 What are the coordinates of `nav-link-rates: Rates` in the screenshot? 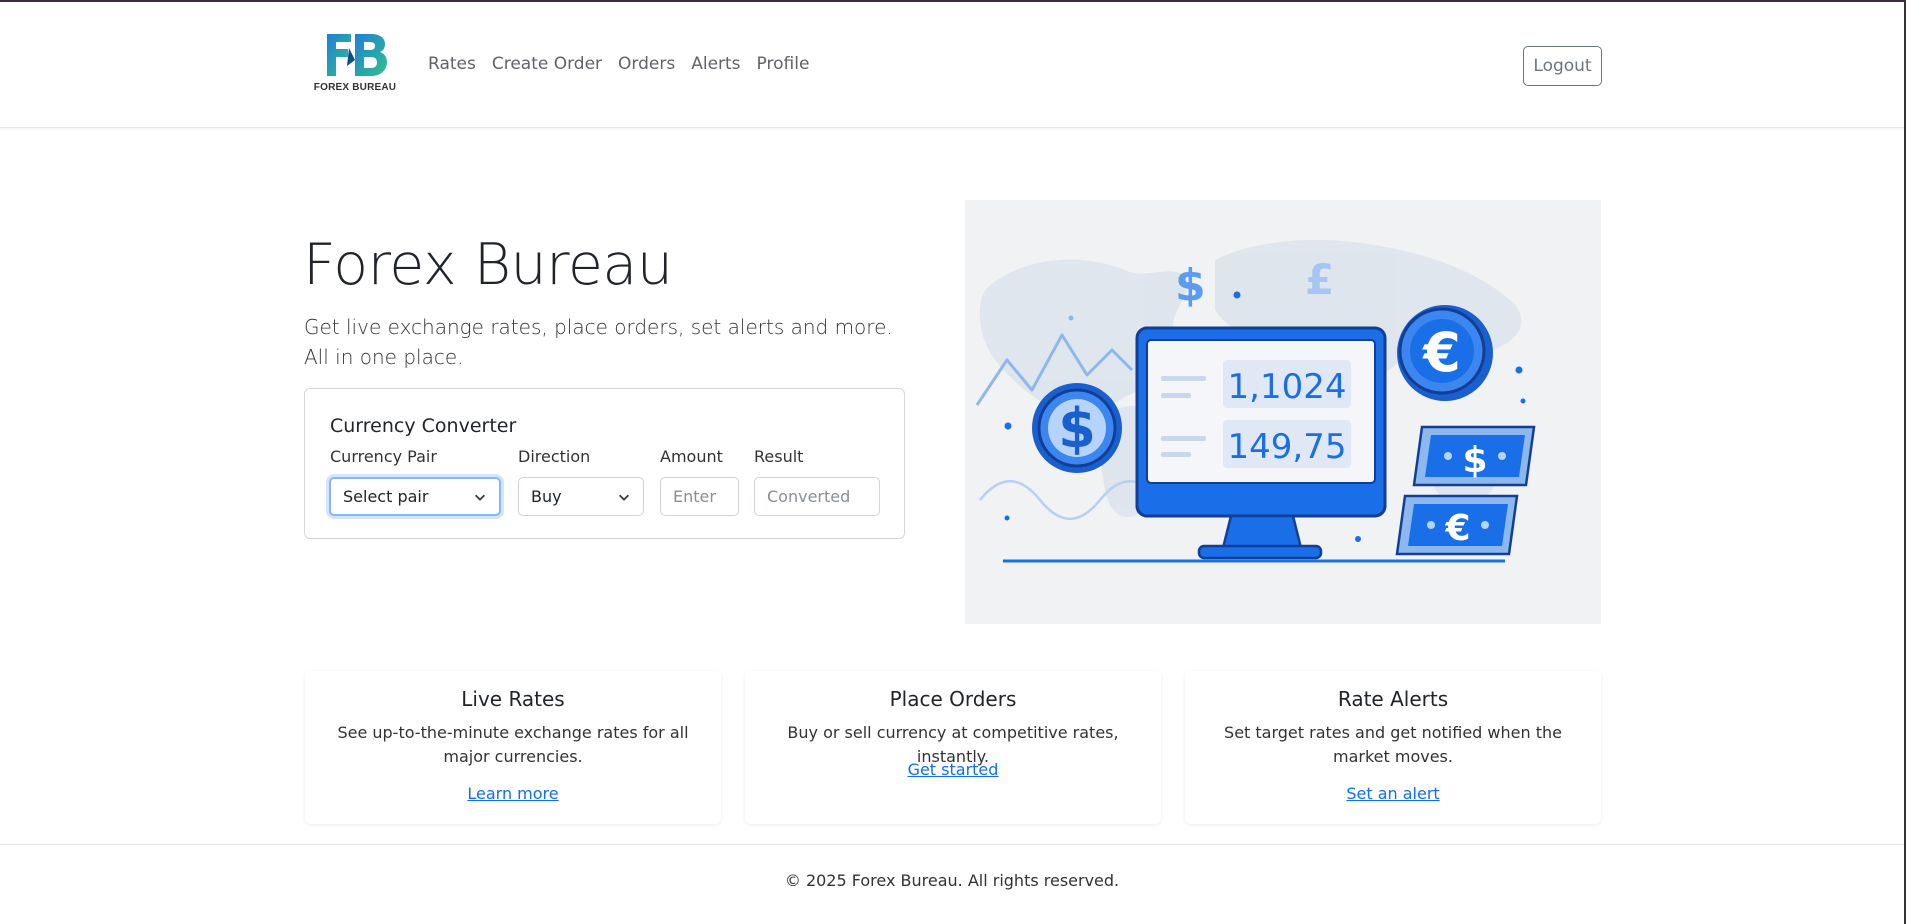 It's located at (452, 64).